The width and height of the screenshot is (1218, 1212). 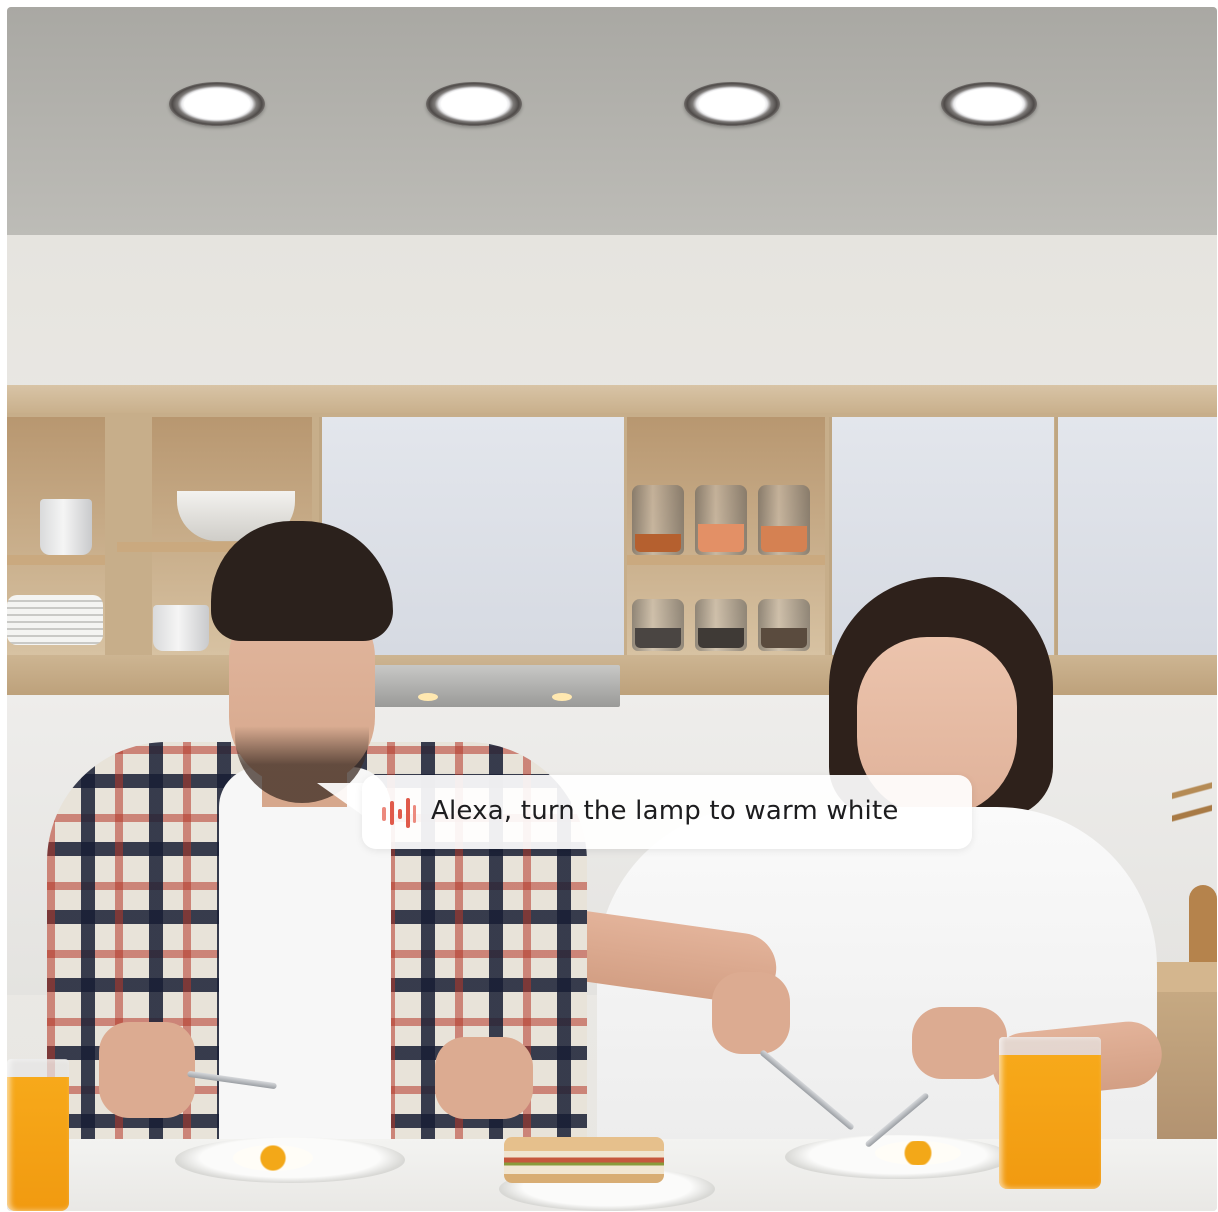 I want to click on cabinet-door, so click(x=1136, y=536).